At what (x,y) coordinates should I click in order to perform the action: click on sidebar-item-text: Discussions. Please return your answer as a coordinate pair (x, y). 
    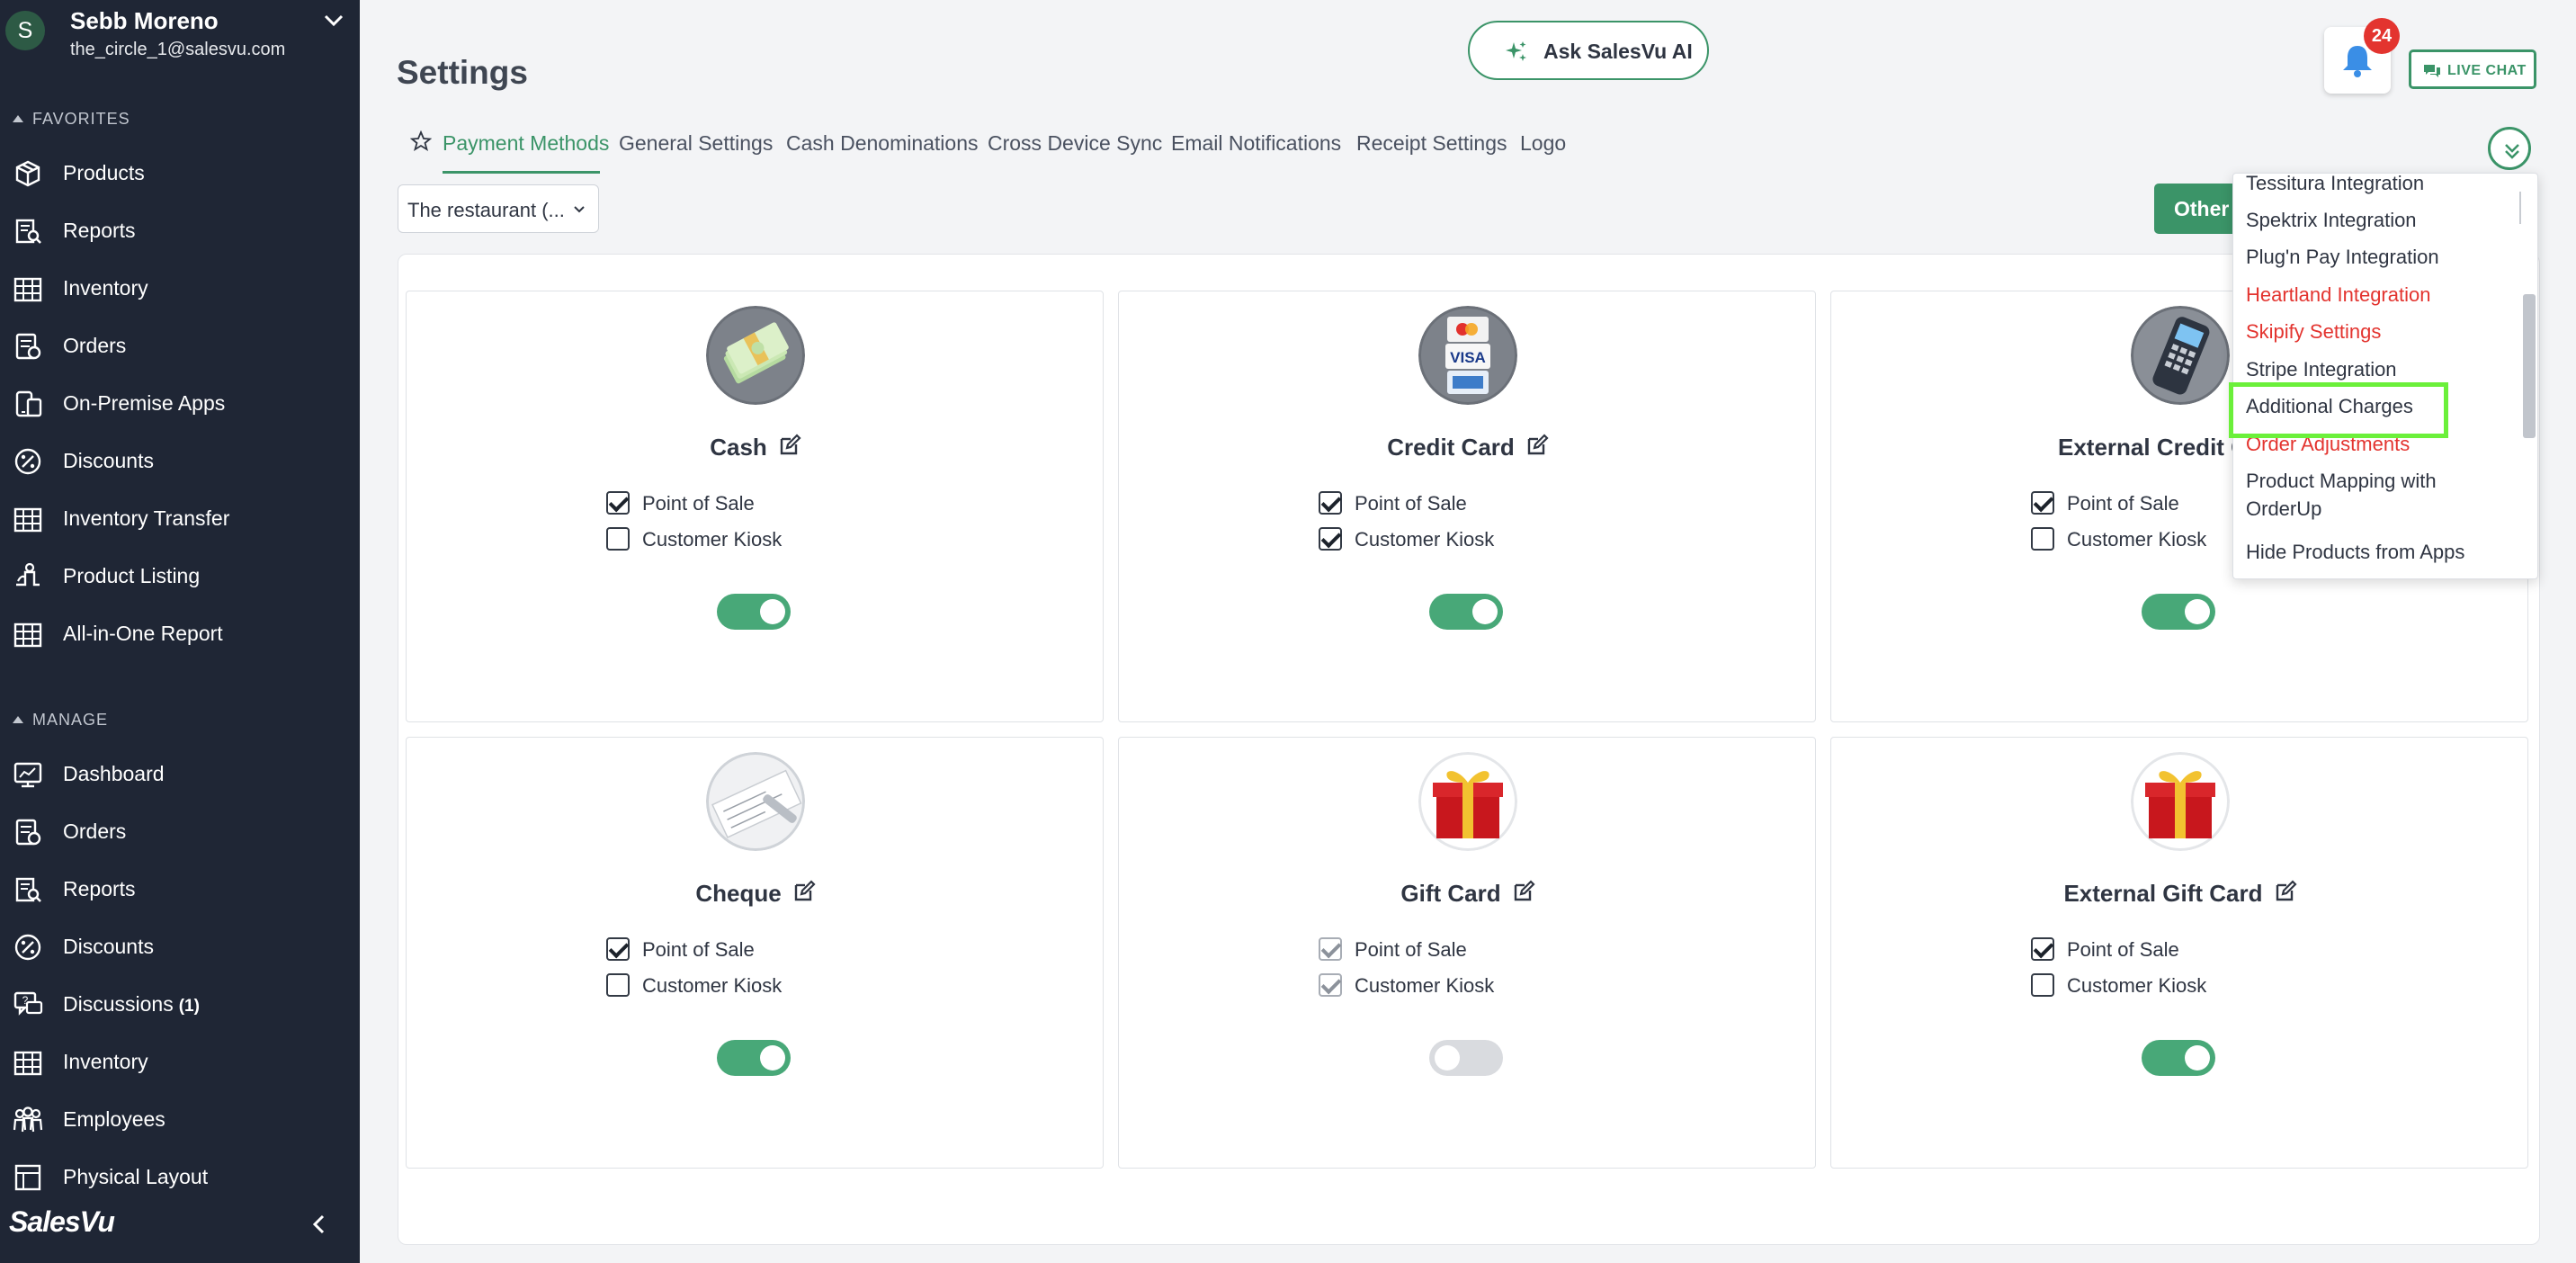
    Looking at the image, I should click on (119, 1004).